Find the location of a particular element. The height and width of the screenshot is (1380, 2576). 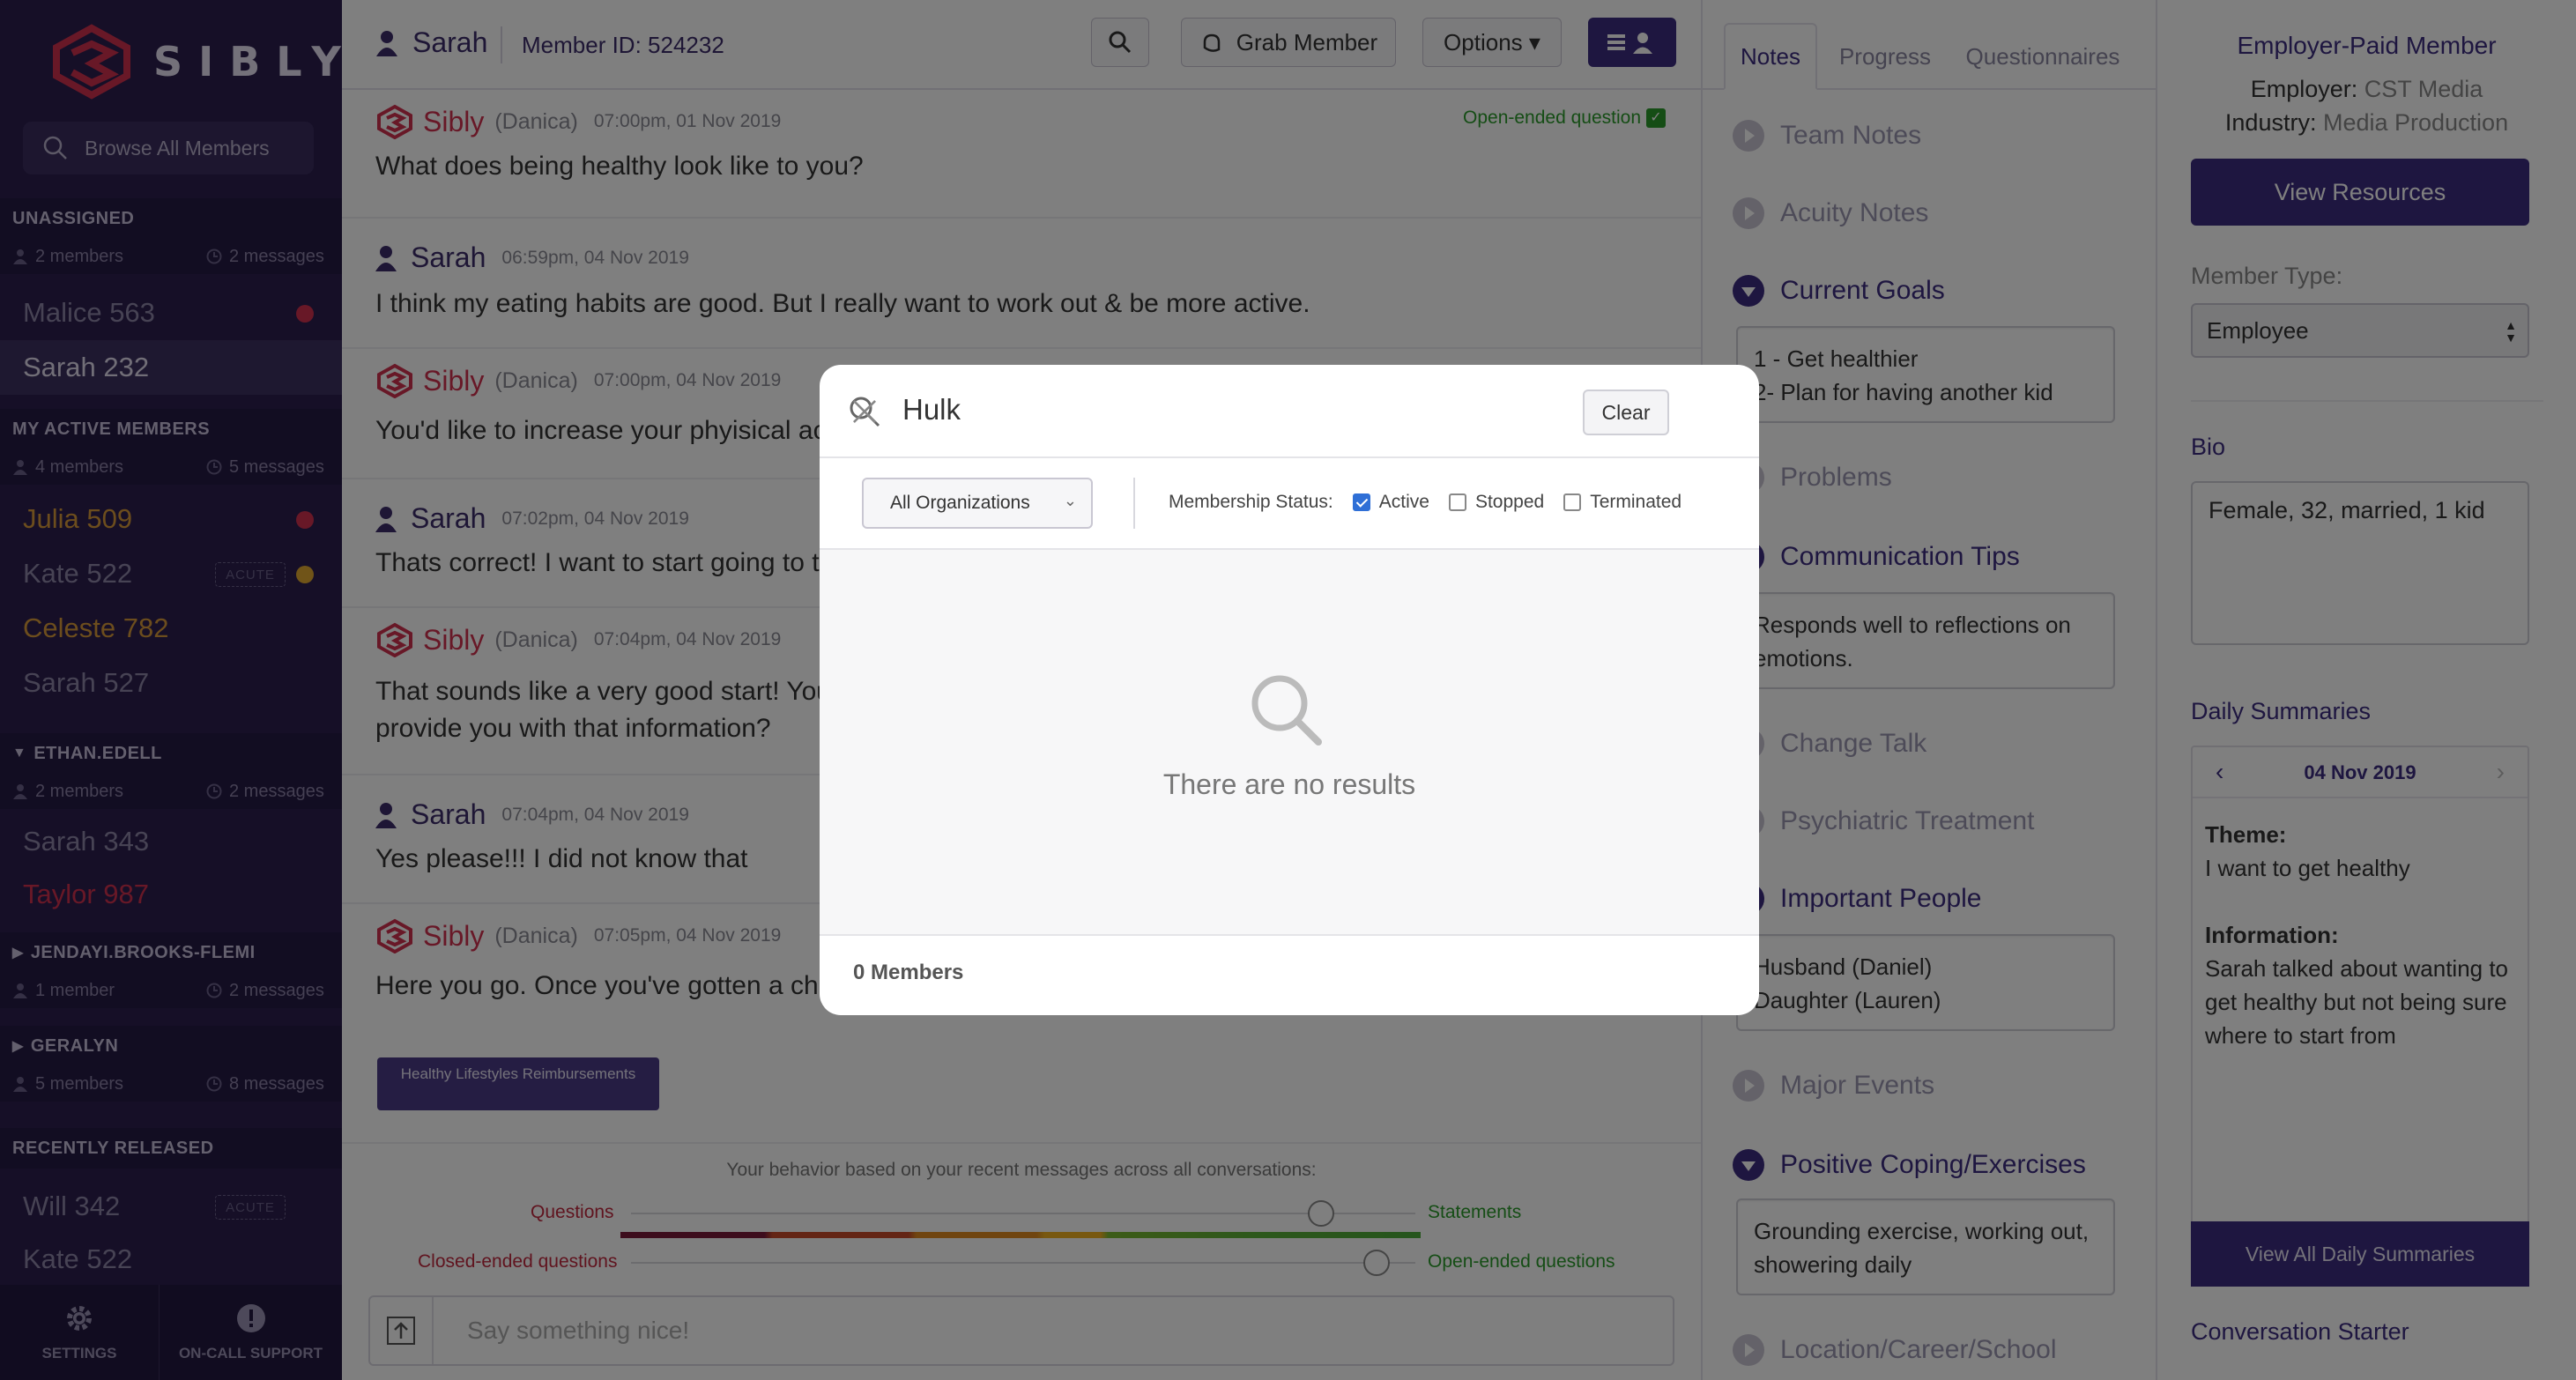

checkbox-label: Active is located at coordinates (1403, 502).